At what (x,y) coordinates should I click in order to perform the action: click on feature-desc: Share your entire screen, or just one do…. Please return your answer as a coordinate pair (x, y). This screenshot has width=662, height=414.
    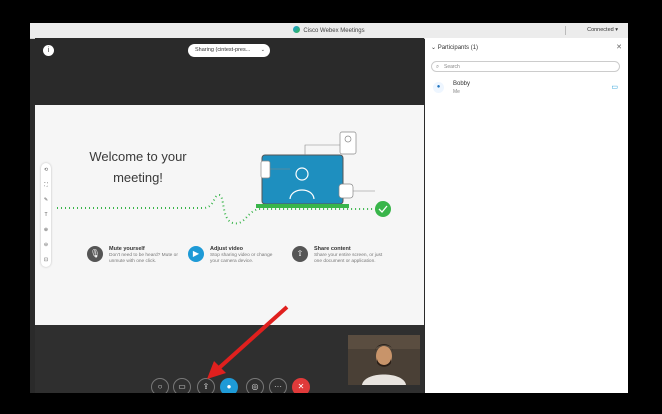
    Looking at the image, I should click on (348, 258).